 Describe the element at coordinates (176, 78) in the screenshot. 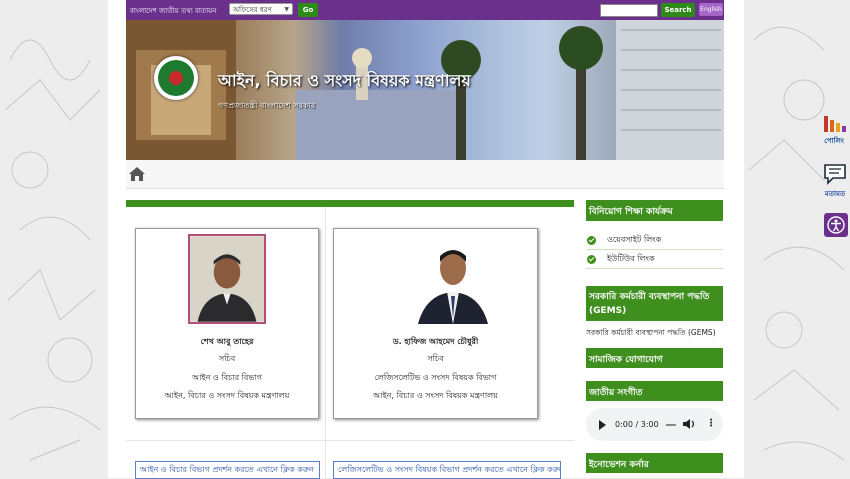

I see `government-emblem` at that location.